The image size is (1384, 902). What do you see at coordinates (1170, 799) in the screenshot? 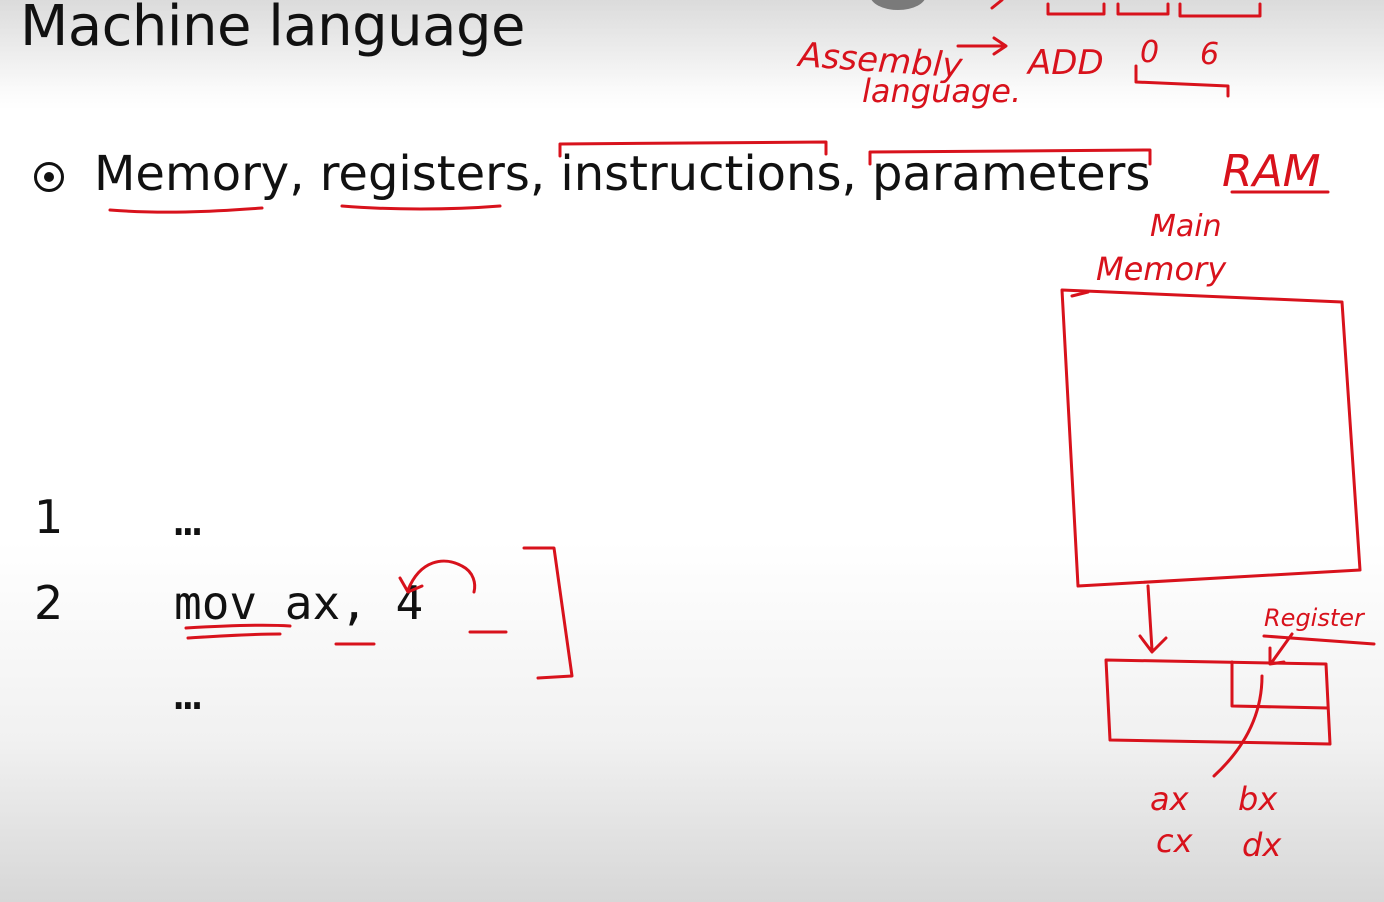
I see `annotation-ax: ax` at bounding box center [1170, 799].